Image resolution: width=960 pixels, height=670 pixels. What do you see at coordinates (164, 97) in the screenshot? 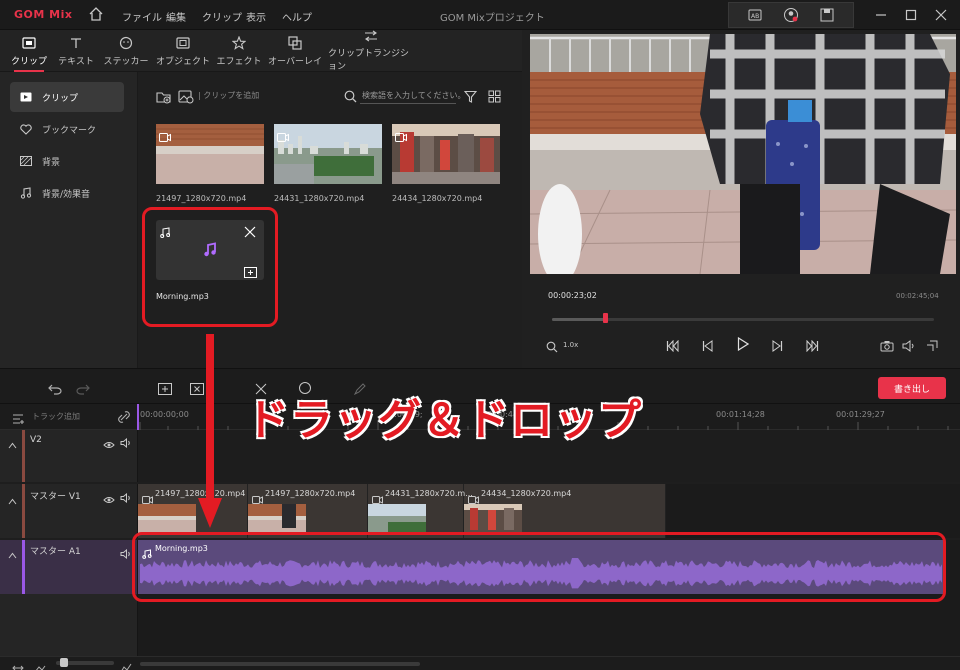
I see `add-folder-icon` at bounding box center [164, 97].